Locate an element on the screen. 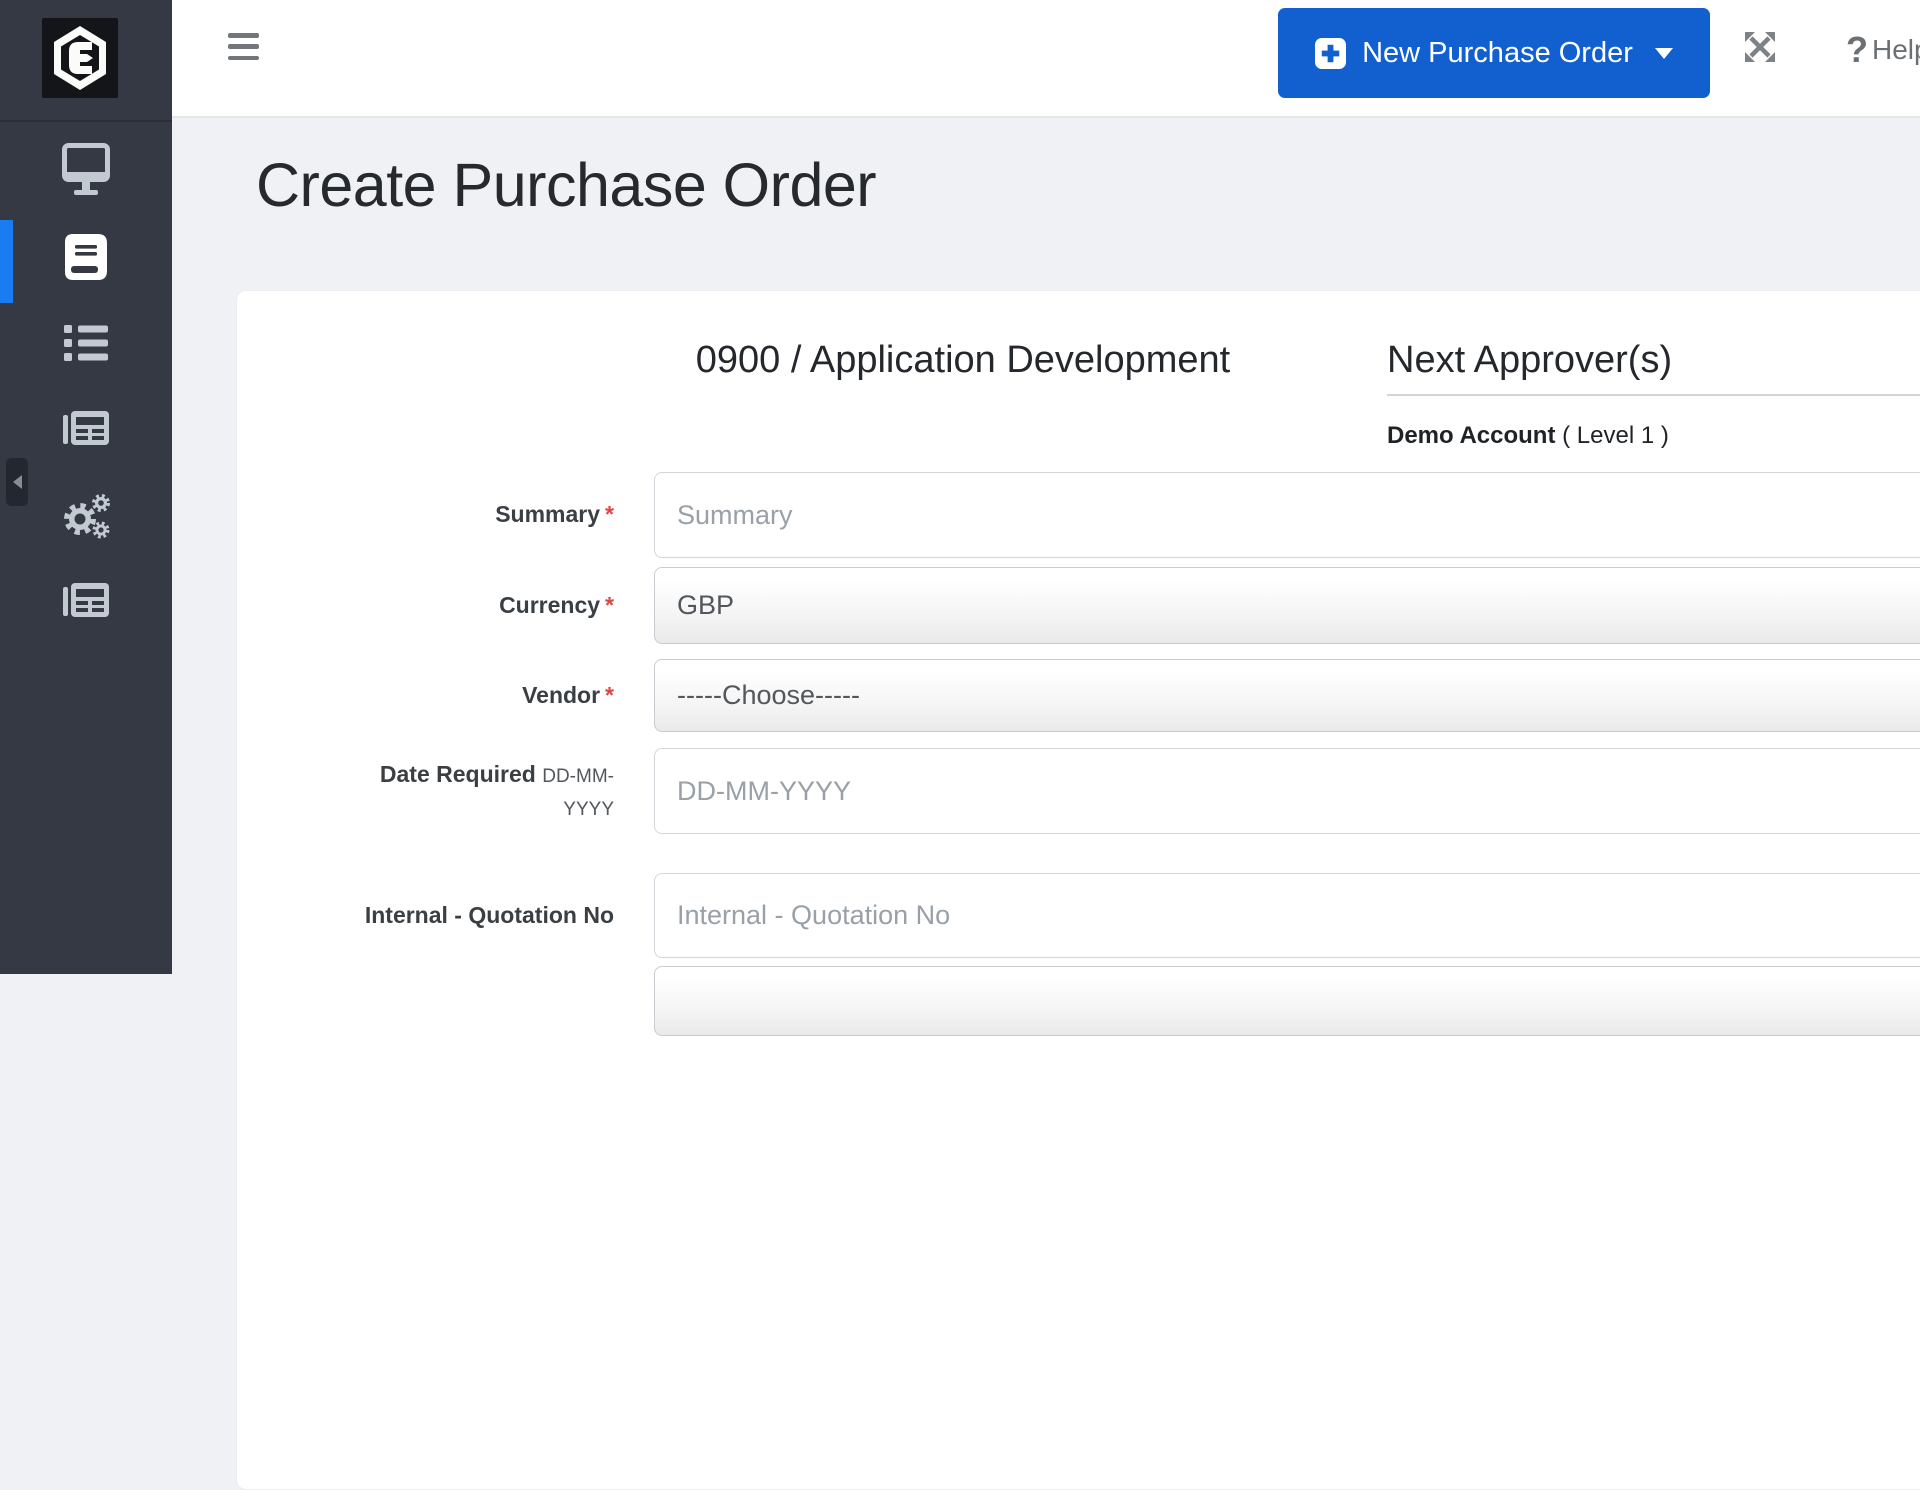 This screenshot has width=1920, height=1490. list-icon is located at coordinates (86, 345).